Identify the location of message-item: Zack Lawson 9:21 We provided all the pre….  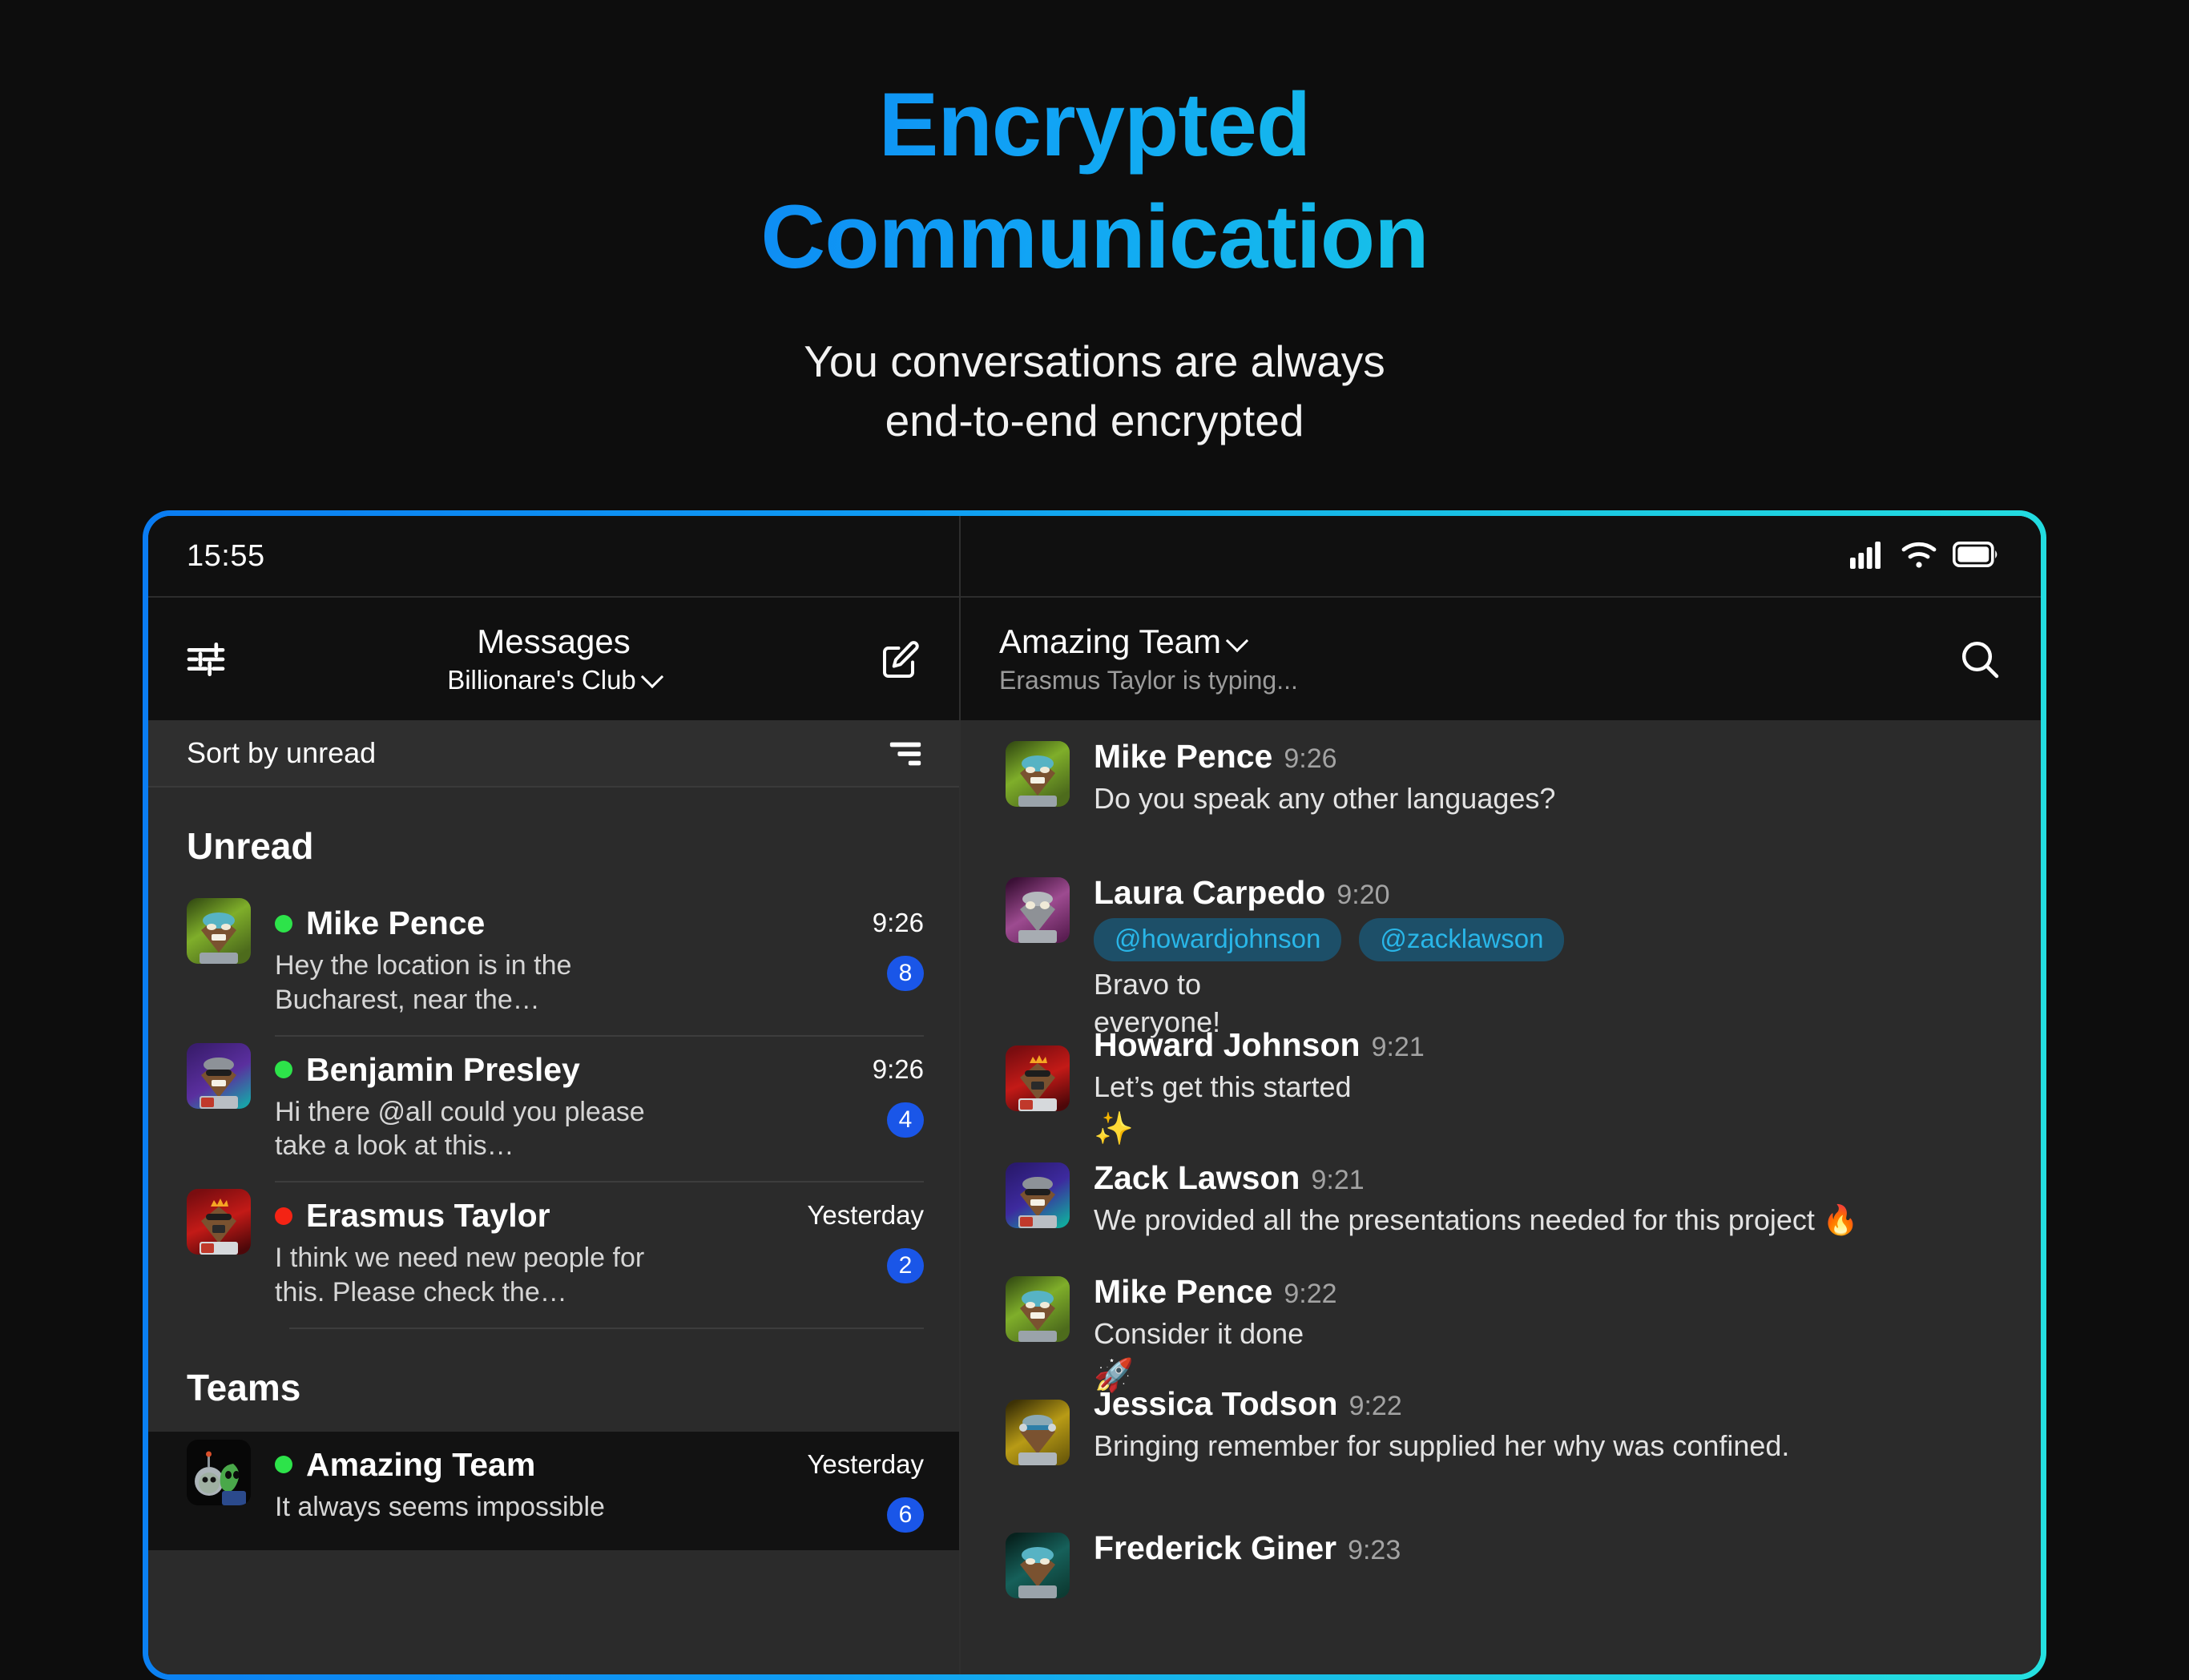
(1501, 1205).